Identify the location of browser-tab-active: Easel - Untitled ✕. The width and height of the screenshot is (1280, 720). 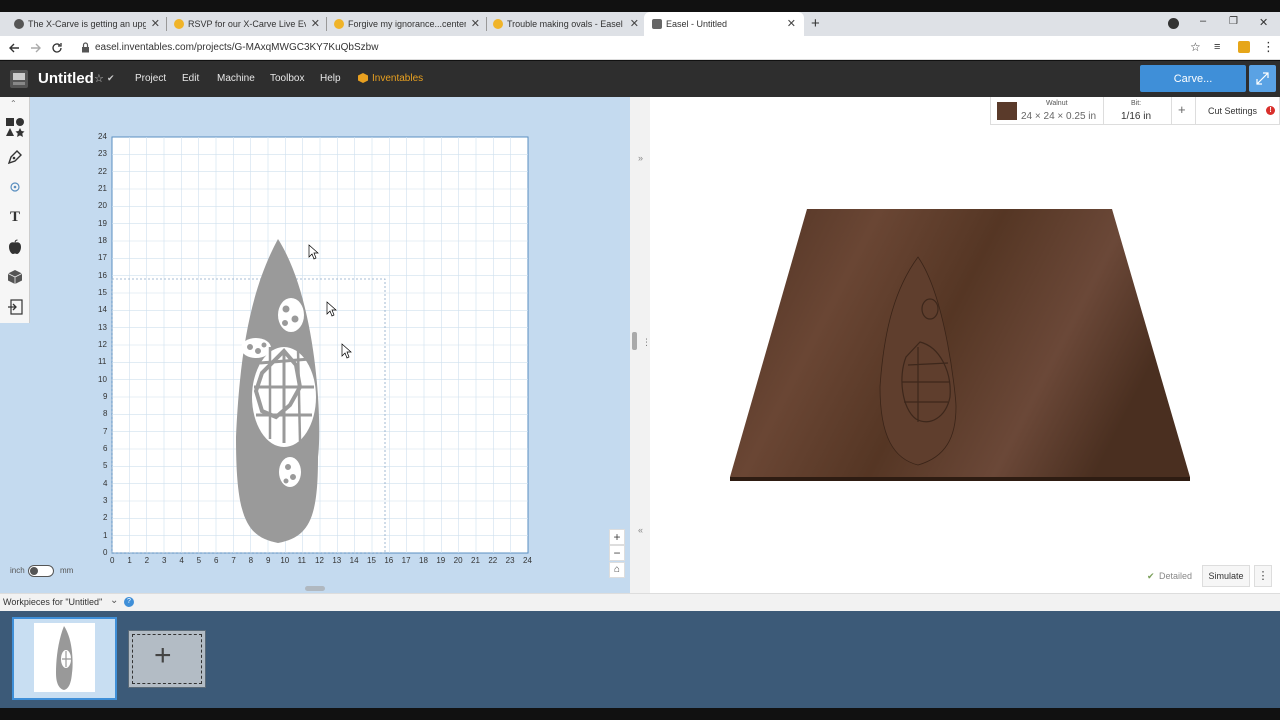
(724, 24).